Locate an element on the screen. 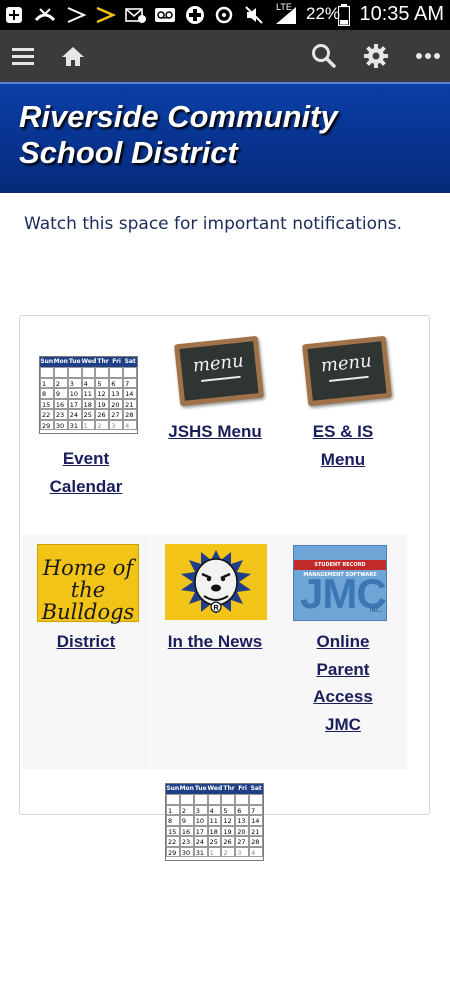  calendar-day: 11 is located at coordinates (88, 393).